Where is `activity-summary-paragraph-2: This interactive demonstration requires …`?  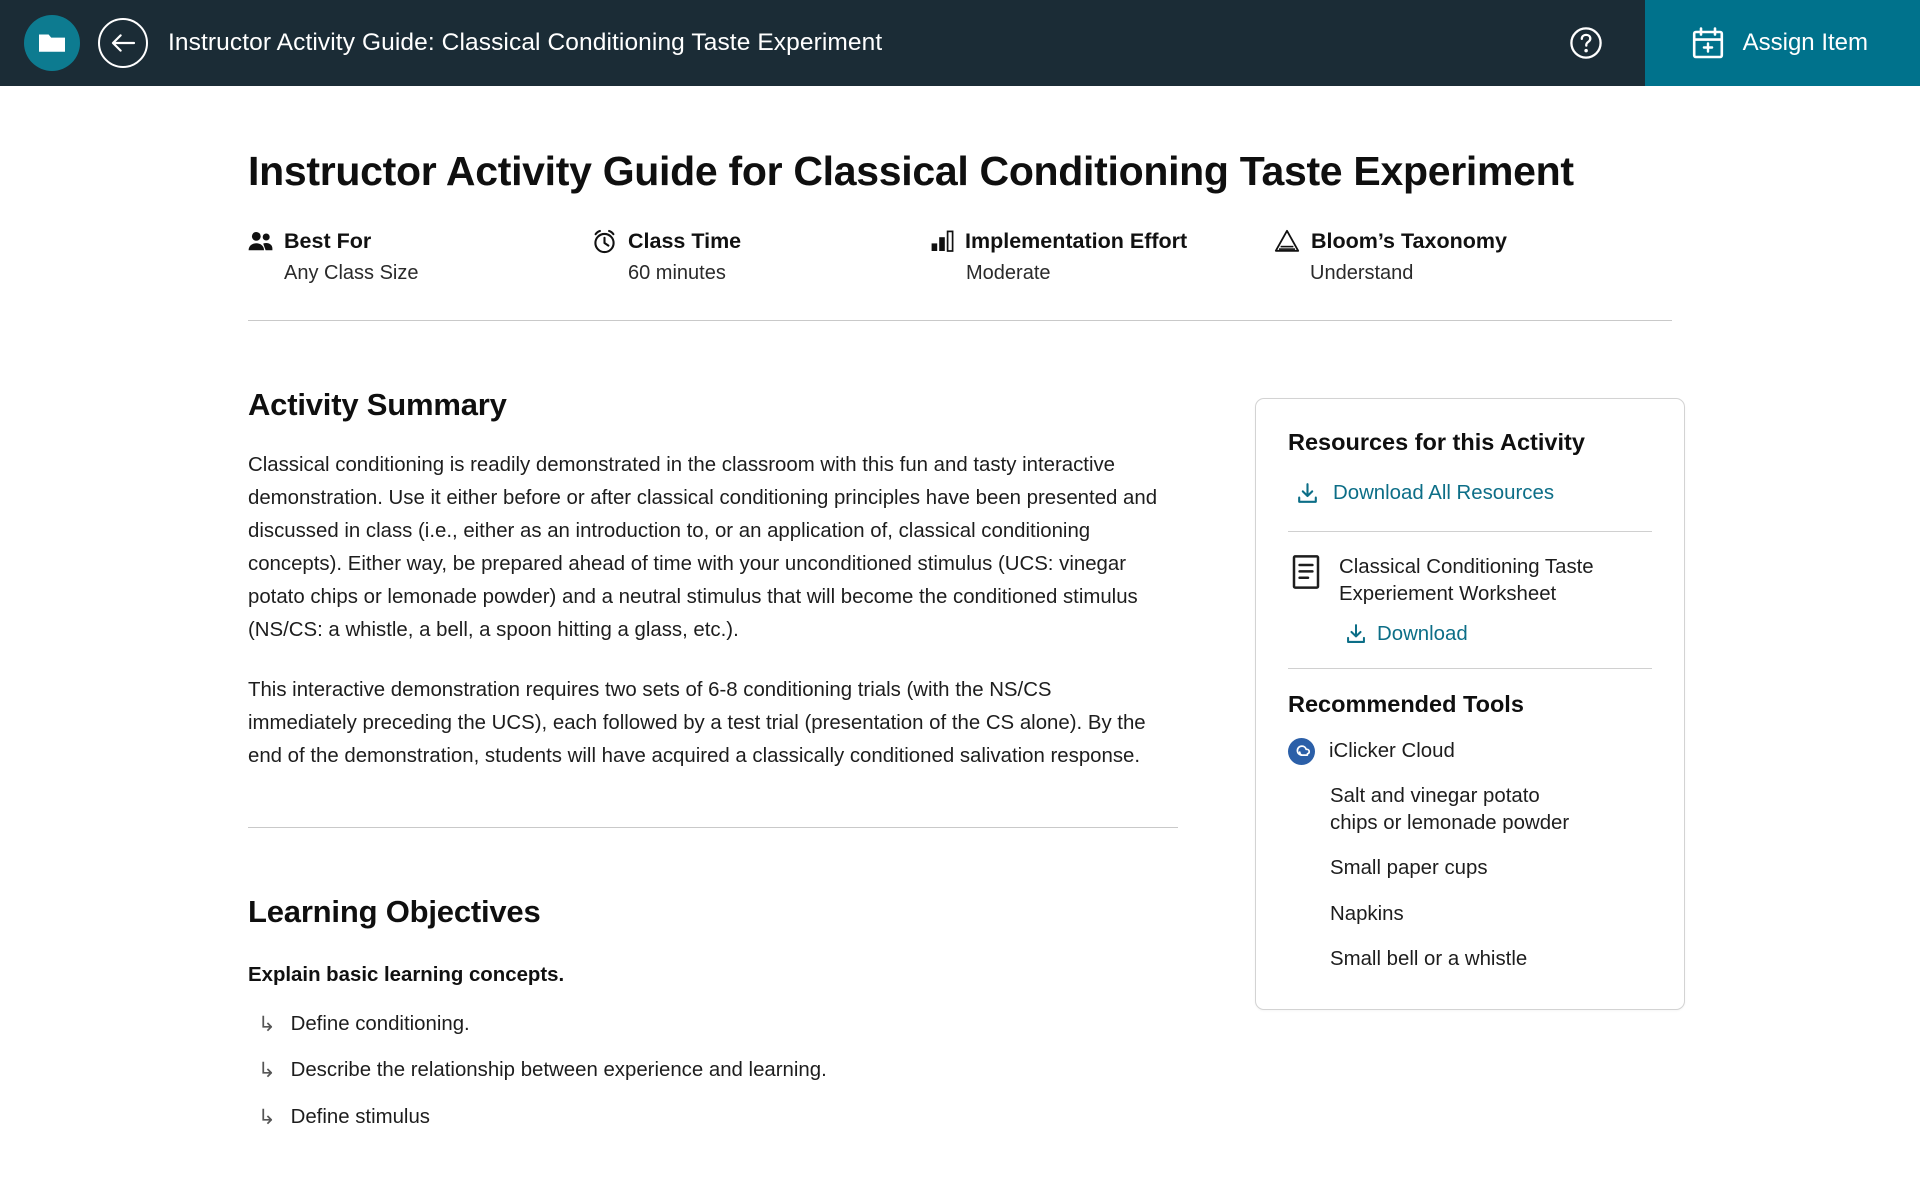 activity-summary-paragraph-2: This interactive demonstration requires … is located at coordinates (697, 723).